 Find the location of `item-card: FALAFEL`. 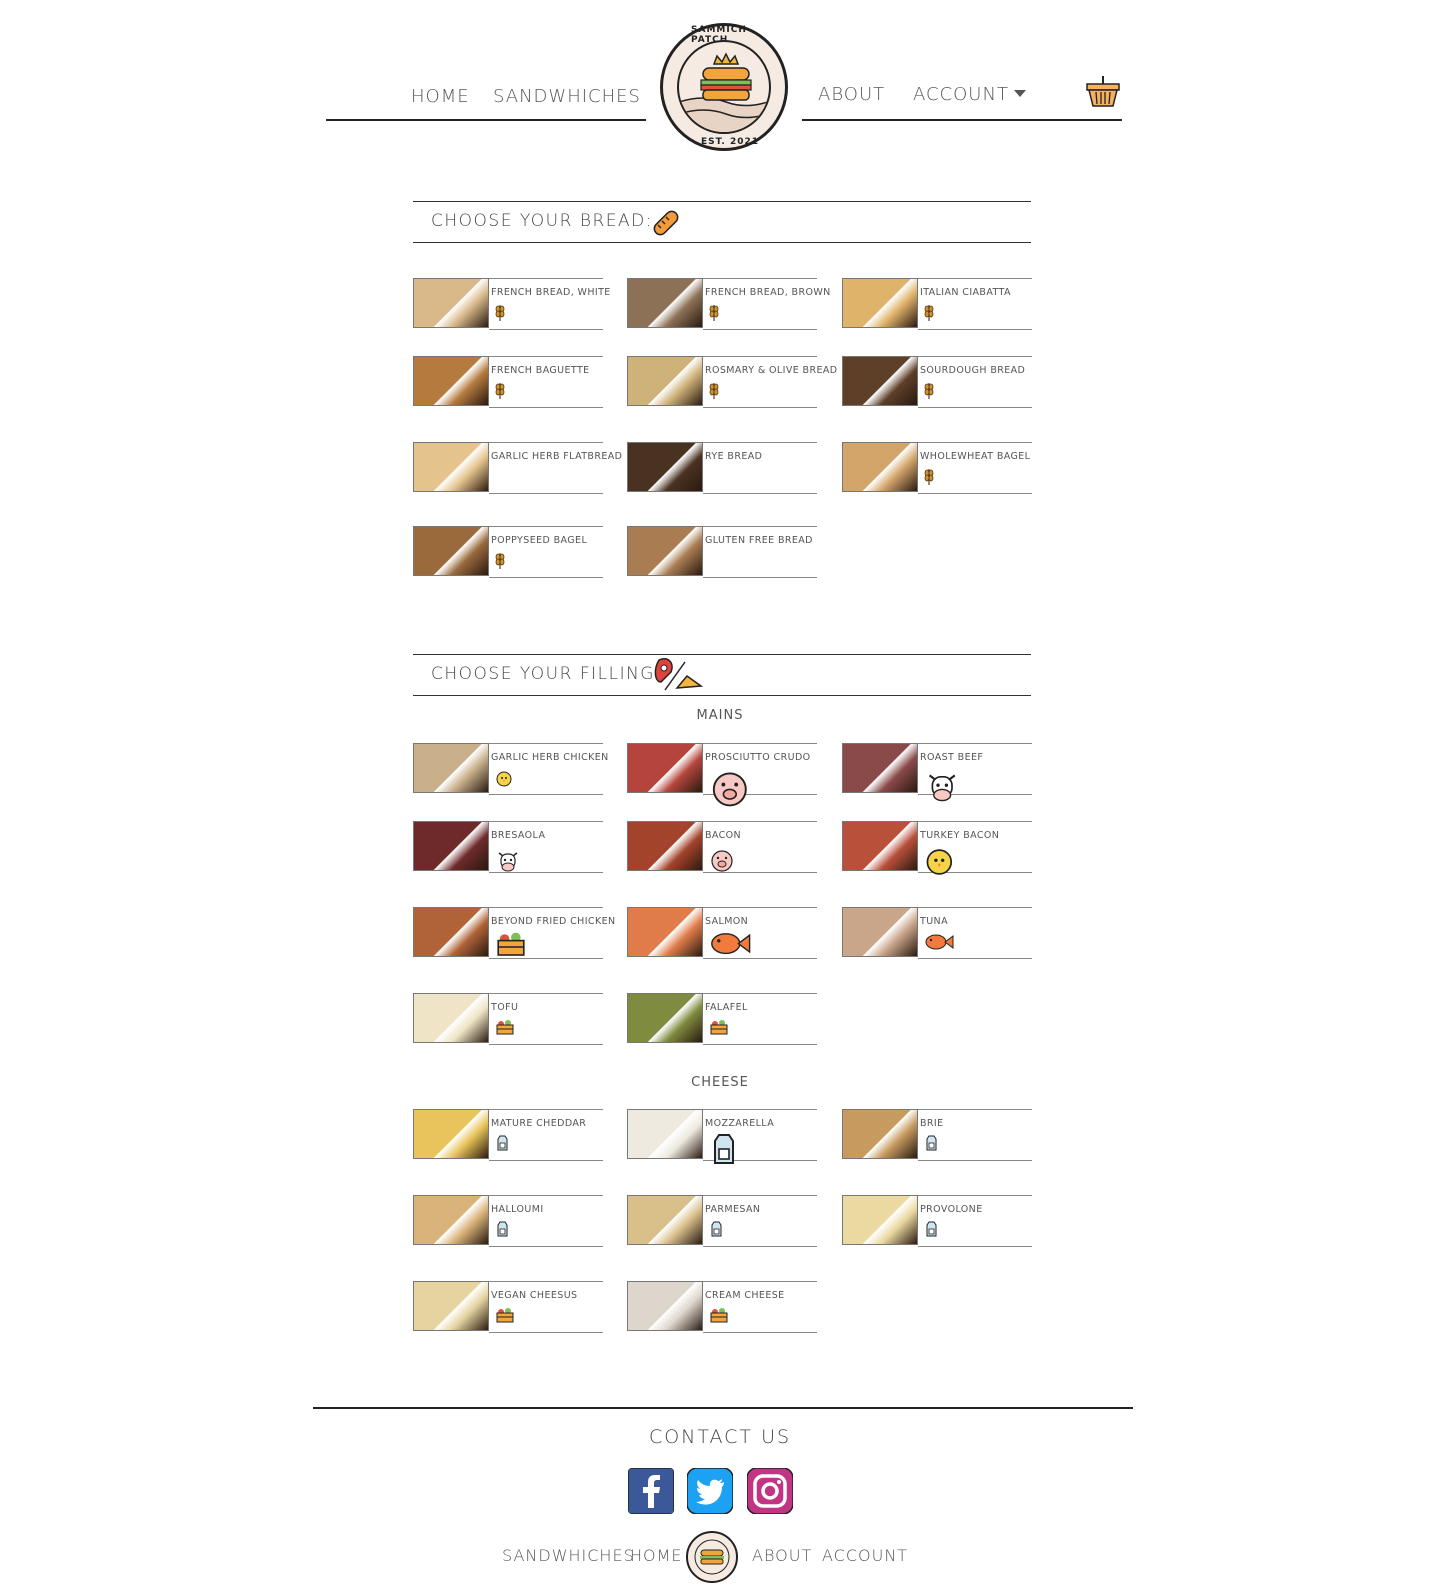

item-card: FALAFEL is located at coordinates (722, 1019).